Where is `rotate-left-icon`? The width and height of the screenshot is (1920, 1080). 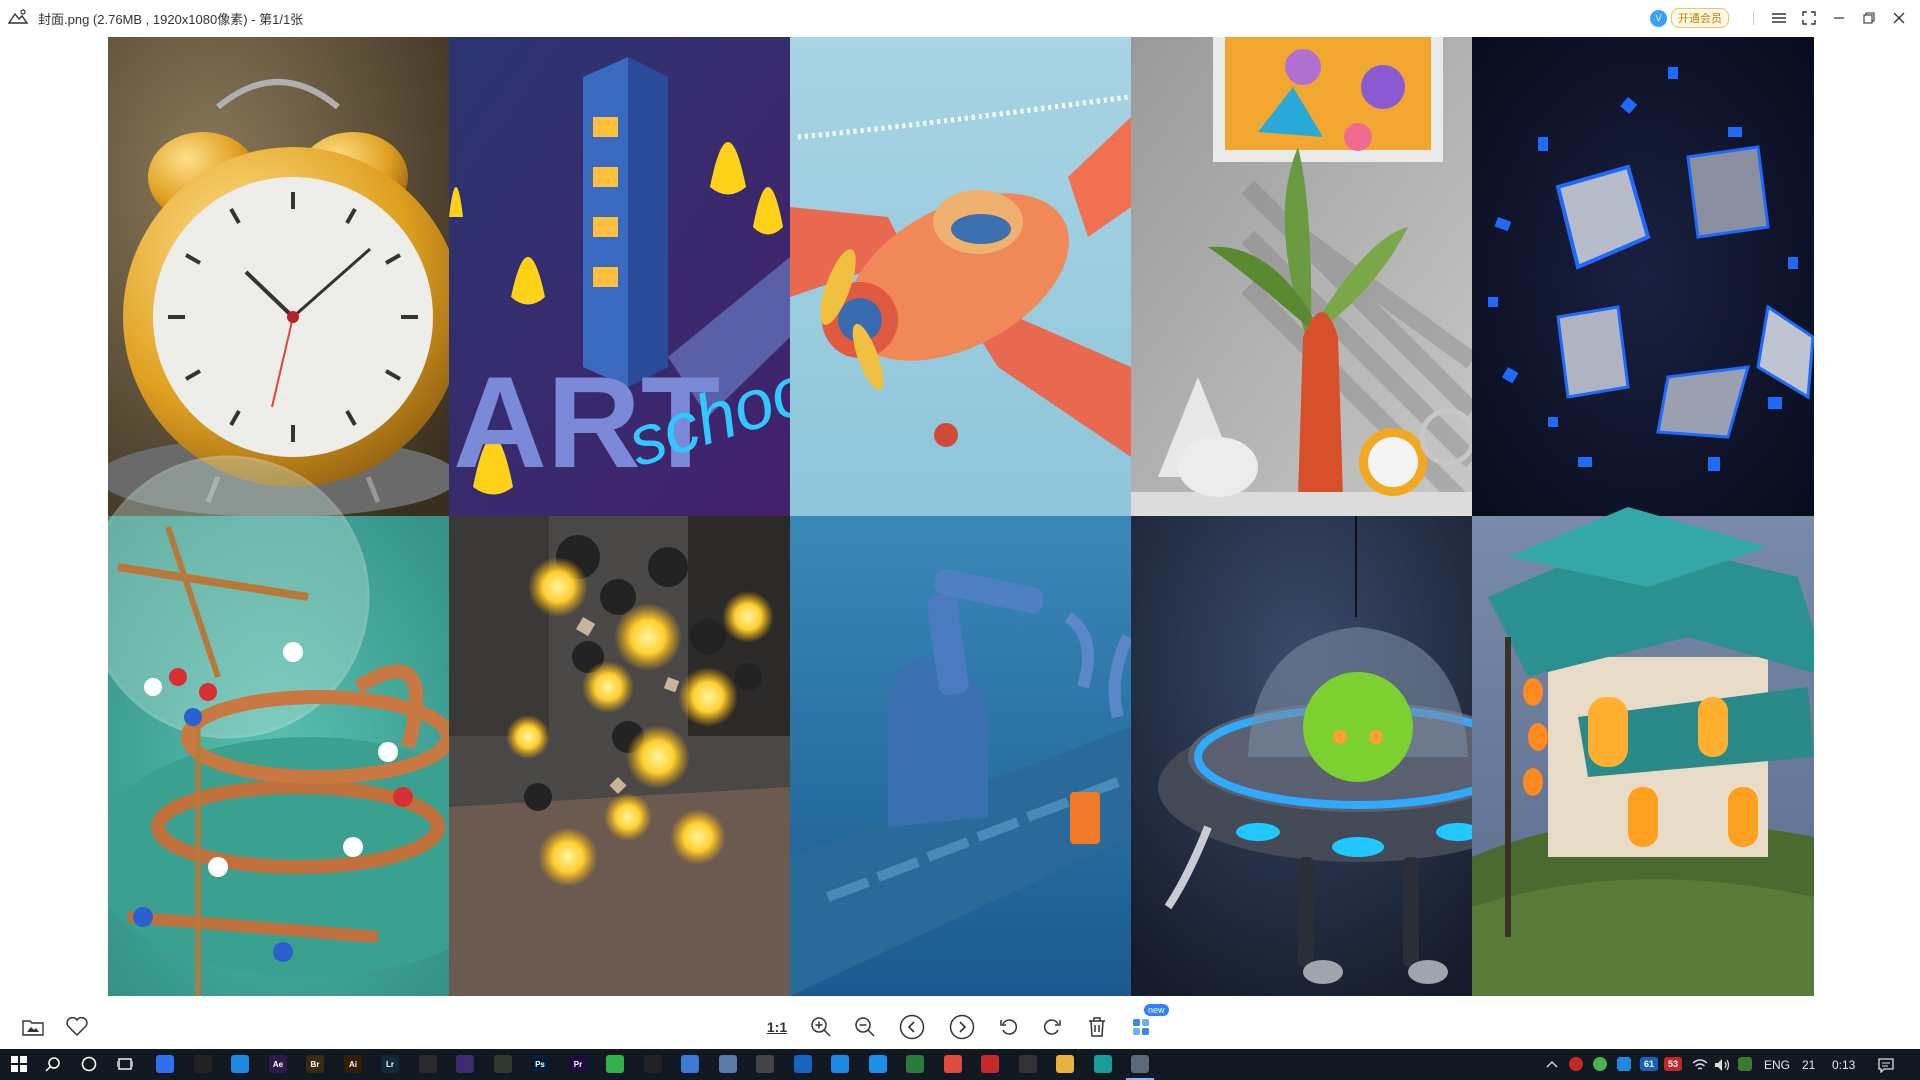
rotate-left-icon is located at coordinates (1009, 1027).